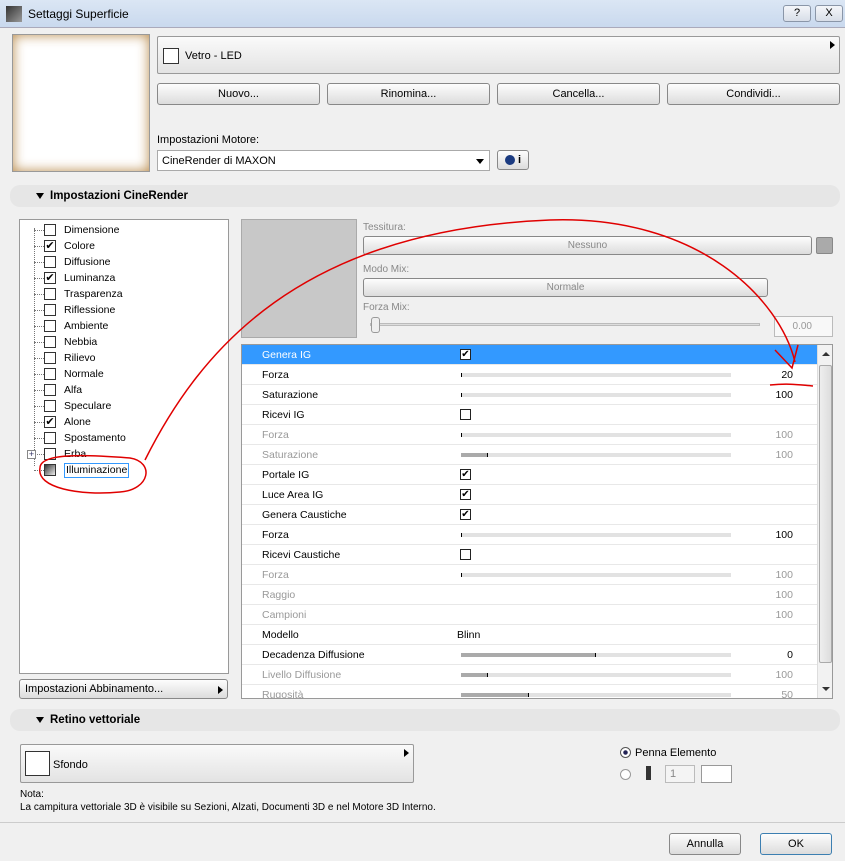 Image resolution: width=845 pixels, height=861 pixels. What do you see at coordinates (529, 515) in the screenshot?
I see `property-row: Genera Caustiche ✔` at bounding box center [529, 515].